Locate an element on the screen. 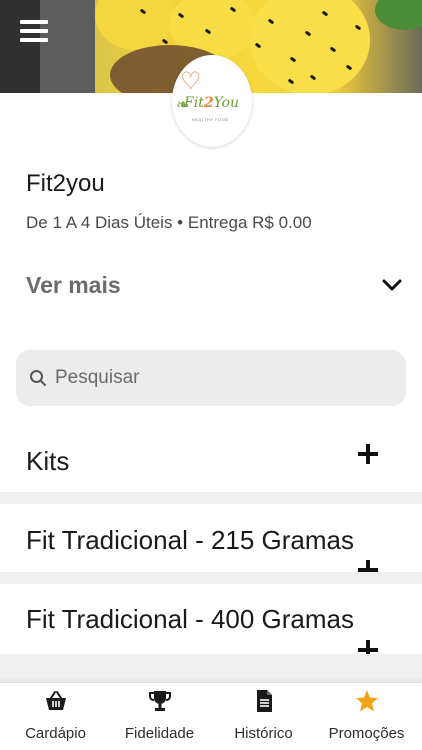  store-delivery-info: De 1 A 4 Dias Úteis • Entrega R$ 0.00 is located at coordinates (169, 222).